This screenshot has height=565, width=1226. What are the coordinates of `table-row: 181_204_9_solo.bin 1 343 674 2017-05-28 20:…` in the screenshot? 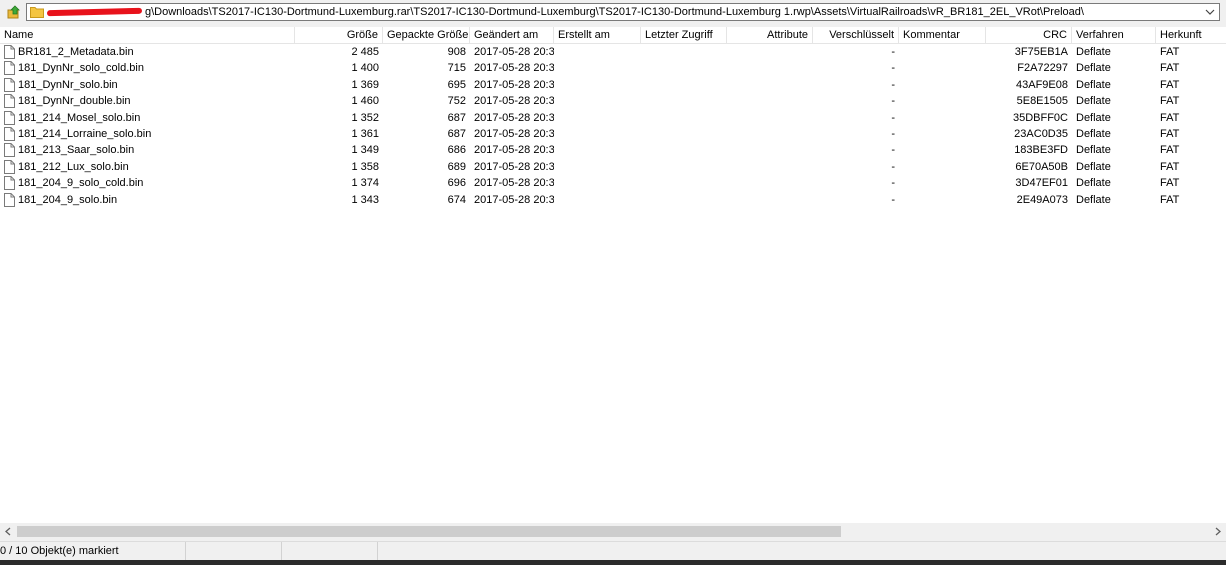 It's located at (613, 200).